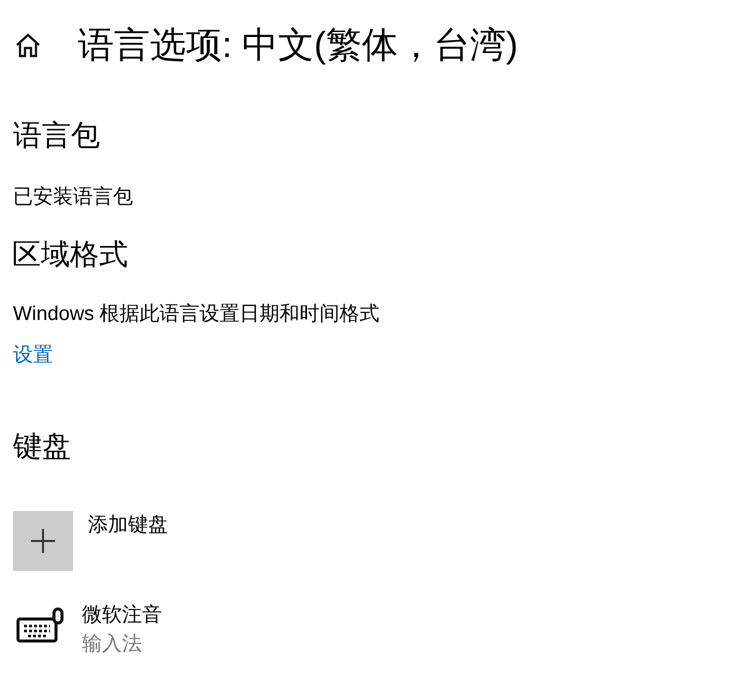 Image resolution: width=745 pixels, height=694 pixels. I want to click on add-keyboard-label: 添加键盘, so click(128, 525).